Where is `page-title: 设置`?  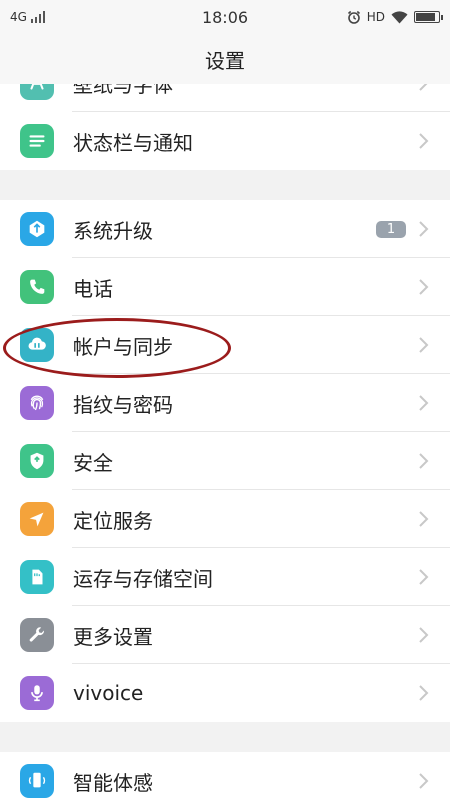
page-title: 设置 is located at coordinates (225, 60).